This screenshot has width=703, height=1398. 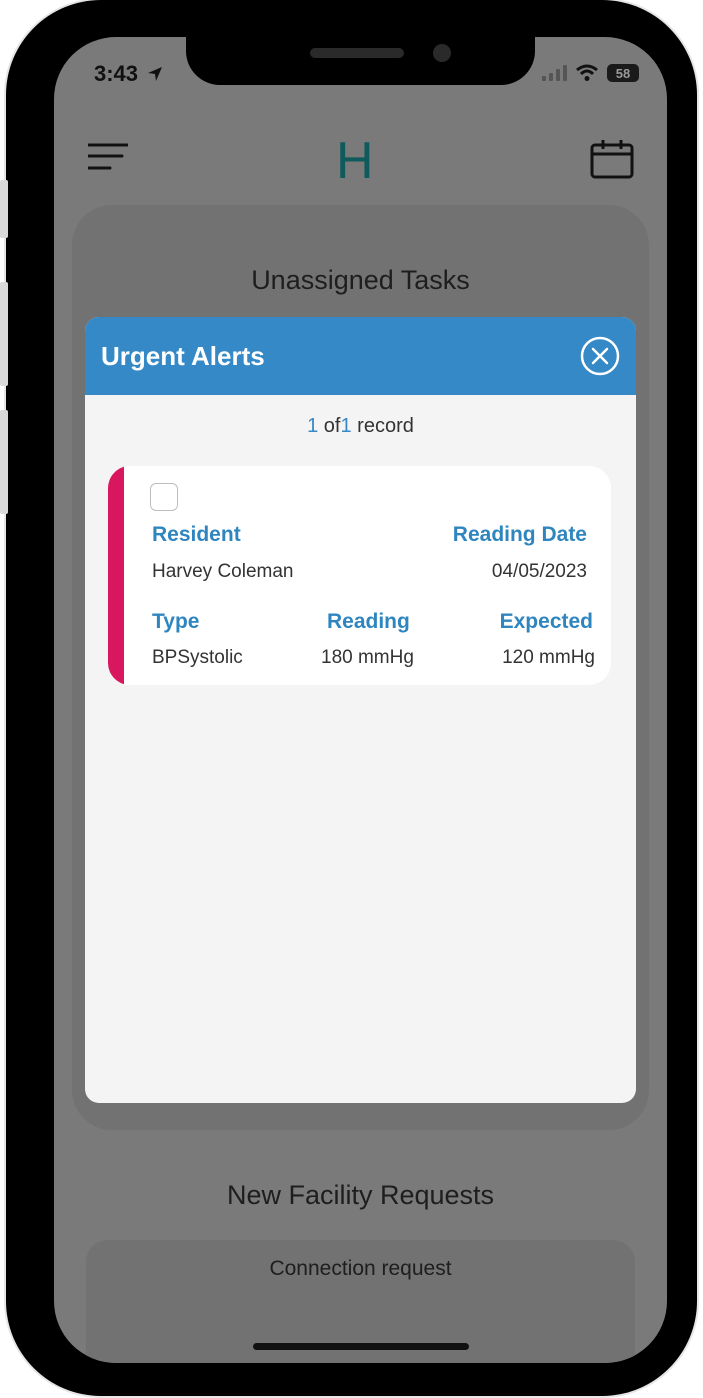 What do you see at coordinates (360, 1195) in the screenshot?
I see `facility-requests-title: New Facility Requests` at bounding box center [360, 1195].